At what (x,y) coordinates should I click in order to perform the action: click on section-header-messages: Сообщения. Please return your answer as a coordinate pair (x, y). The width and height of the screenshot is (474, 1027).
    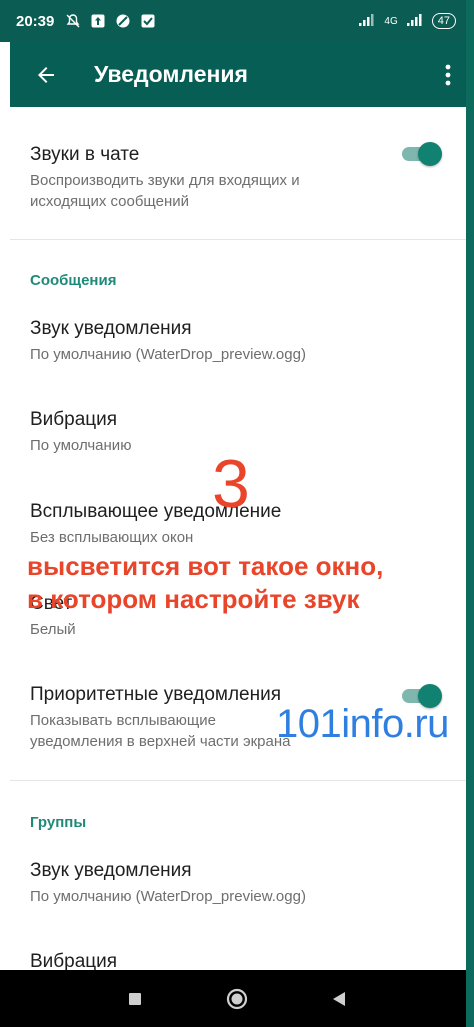
    Looking at the image, I should click on (73, 280).